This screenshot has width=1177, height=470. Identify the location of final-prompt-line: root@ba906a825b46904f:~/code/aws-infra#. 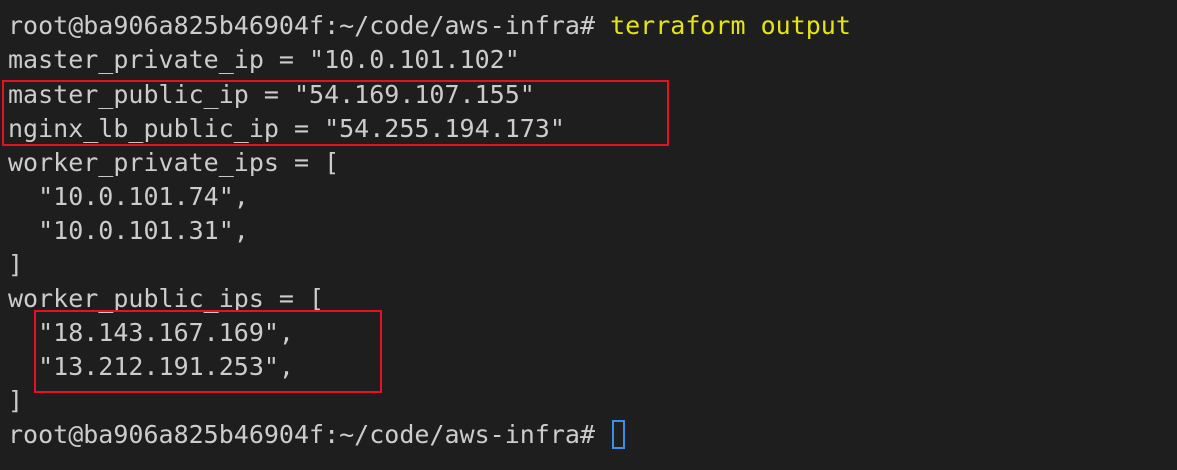
(317, 435).